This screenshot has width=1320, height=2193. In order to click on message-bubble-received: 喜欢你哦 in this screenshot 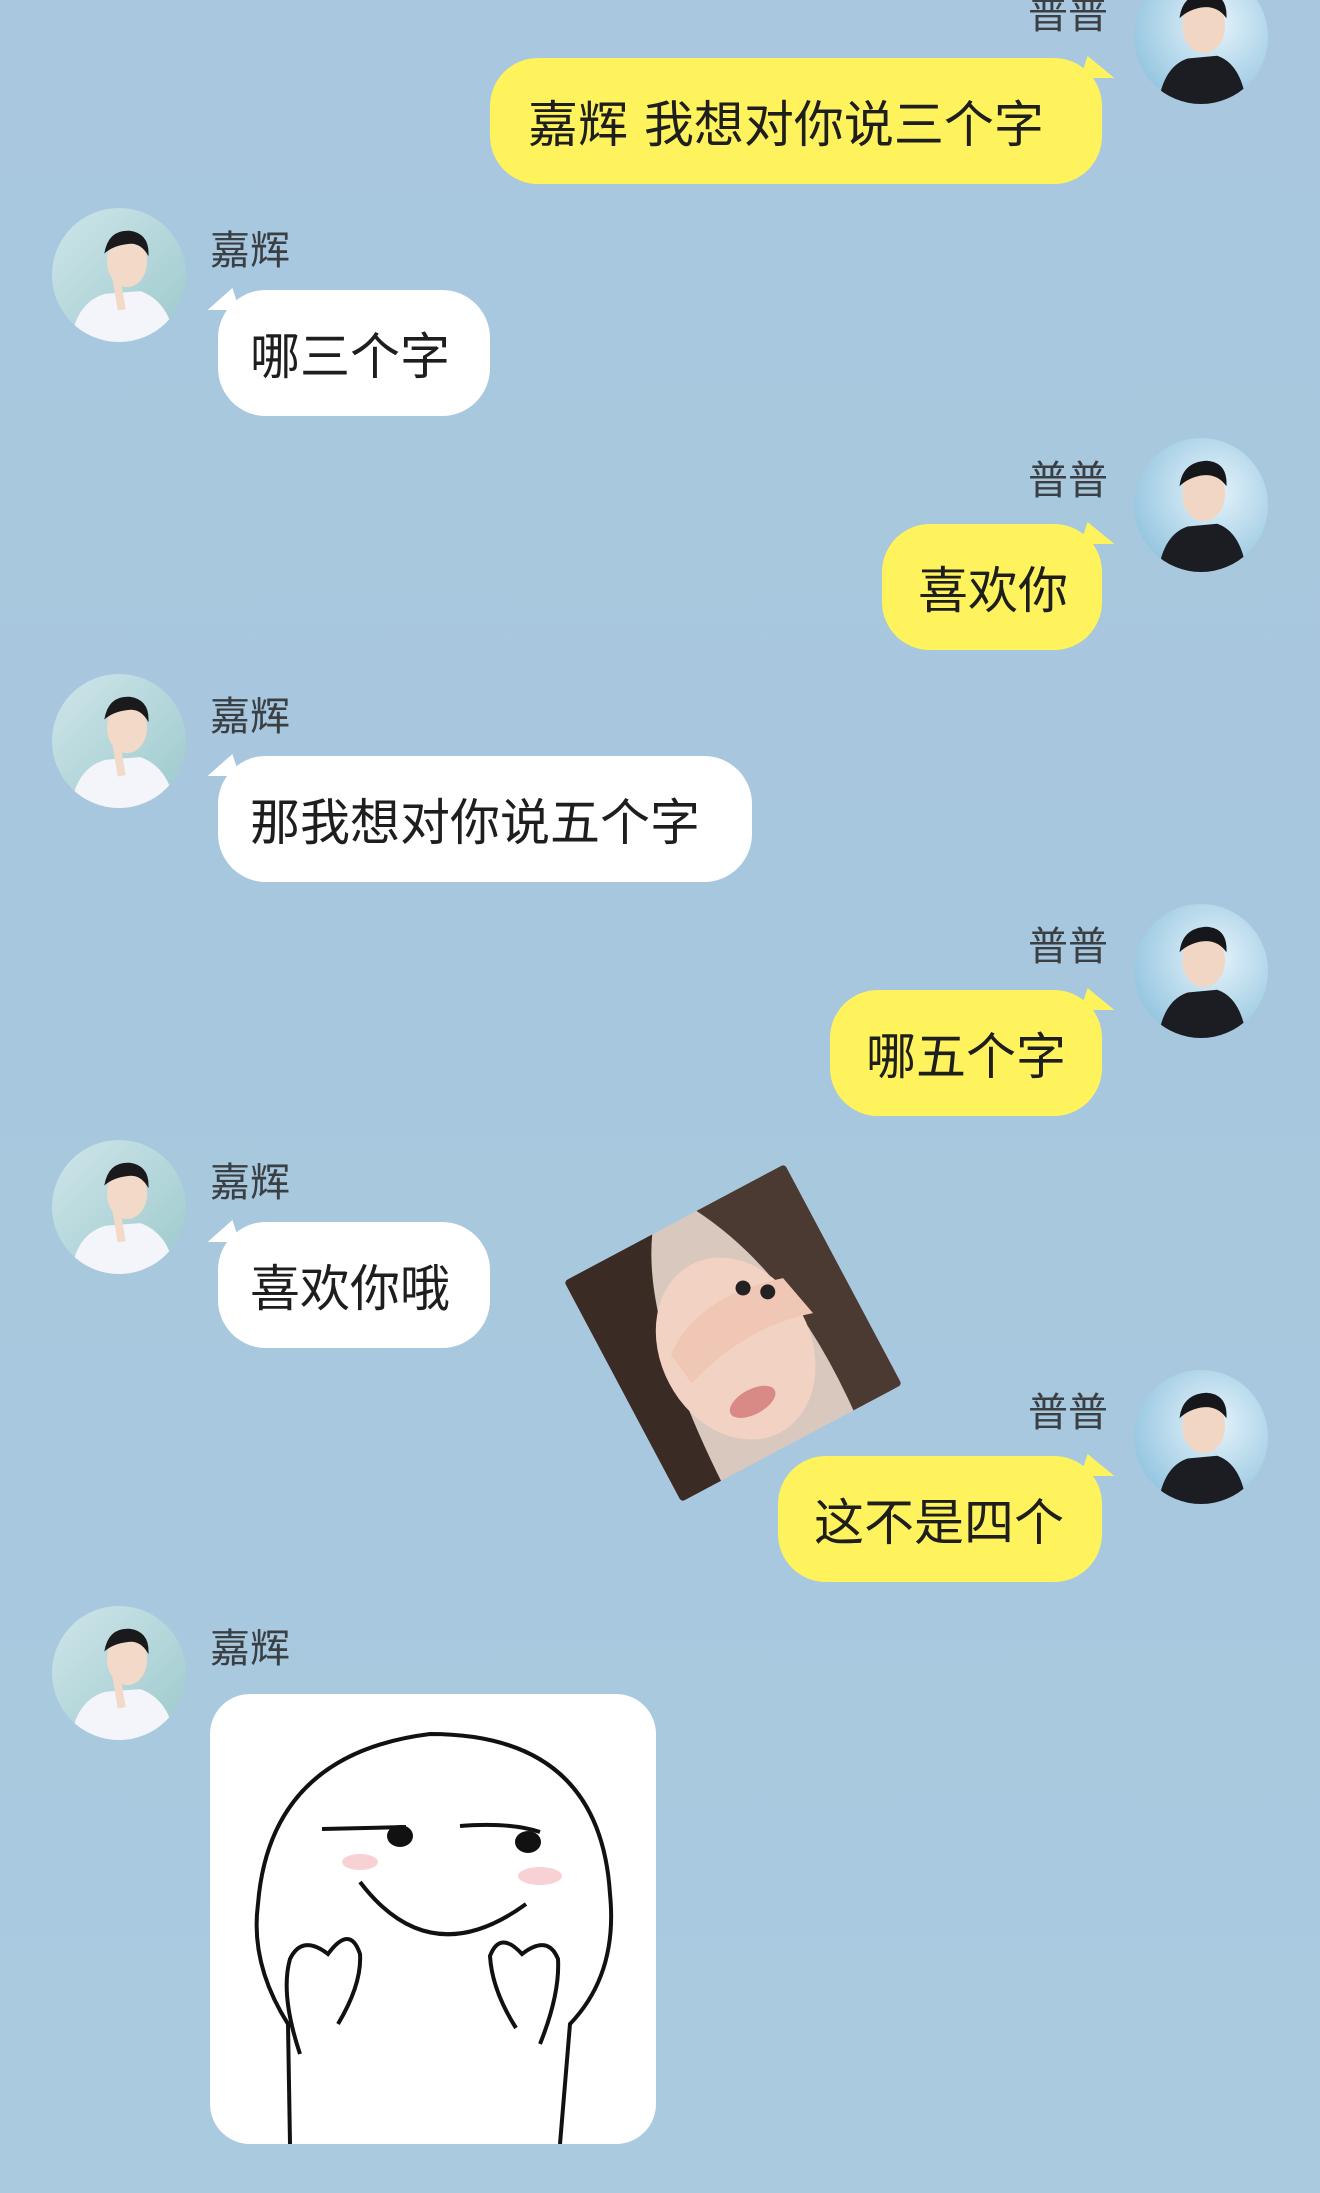, I will do `click(354, 1285)`.